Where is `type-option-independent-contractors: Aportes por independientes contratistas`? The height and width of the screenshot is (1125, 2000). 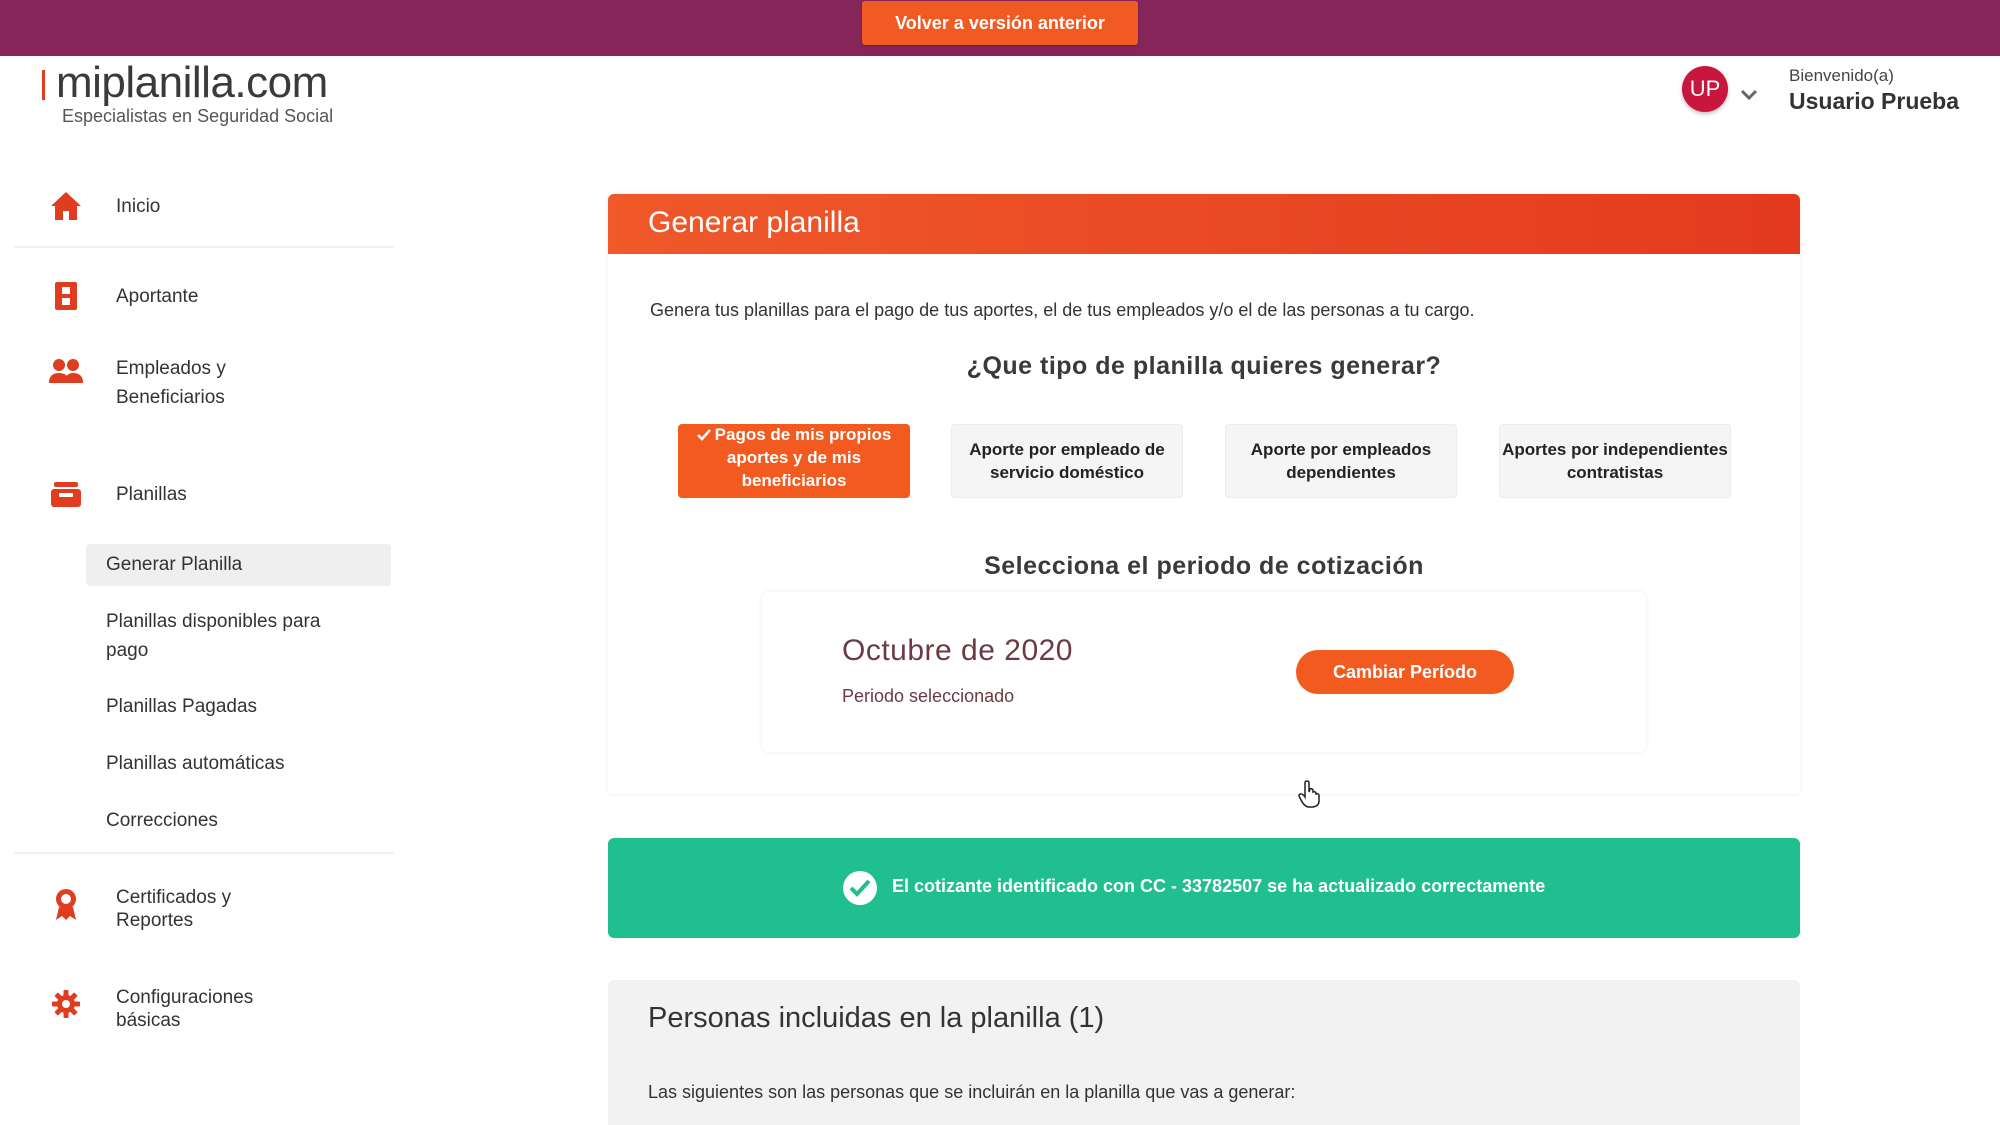
type-option-independent-contractors: Aportes por independientes contratistas is located at coordinates (1615, 461).